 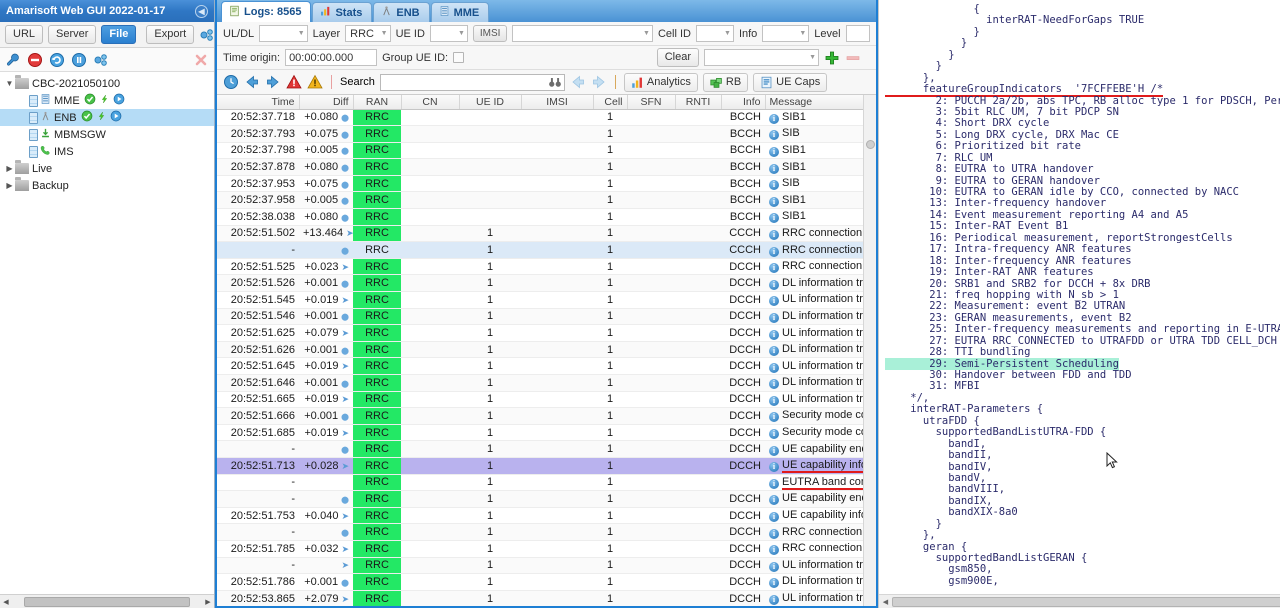 I want to click on minus-icon, so click(x=853, y=58).